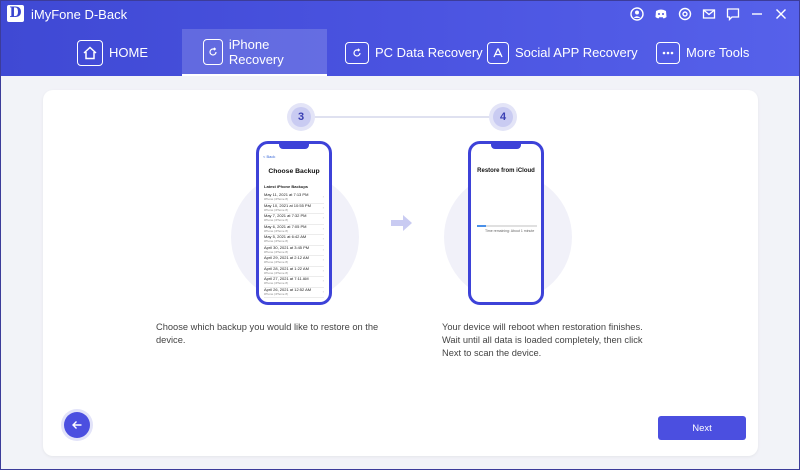  Describe the element at coordinates (757, 14) in the screenshot. I see `minimize-icon` at that location.